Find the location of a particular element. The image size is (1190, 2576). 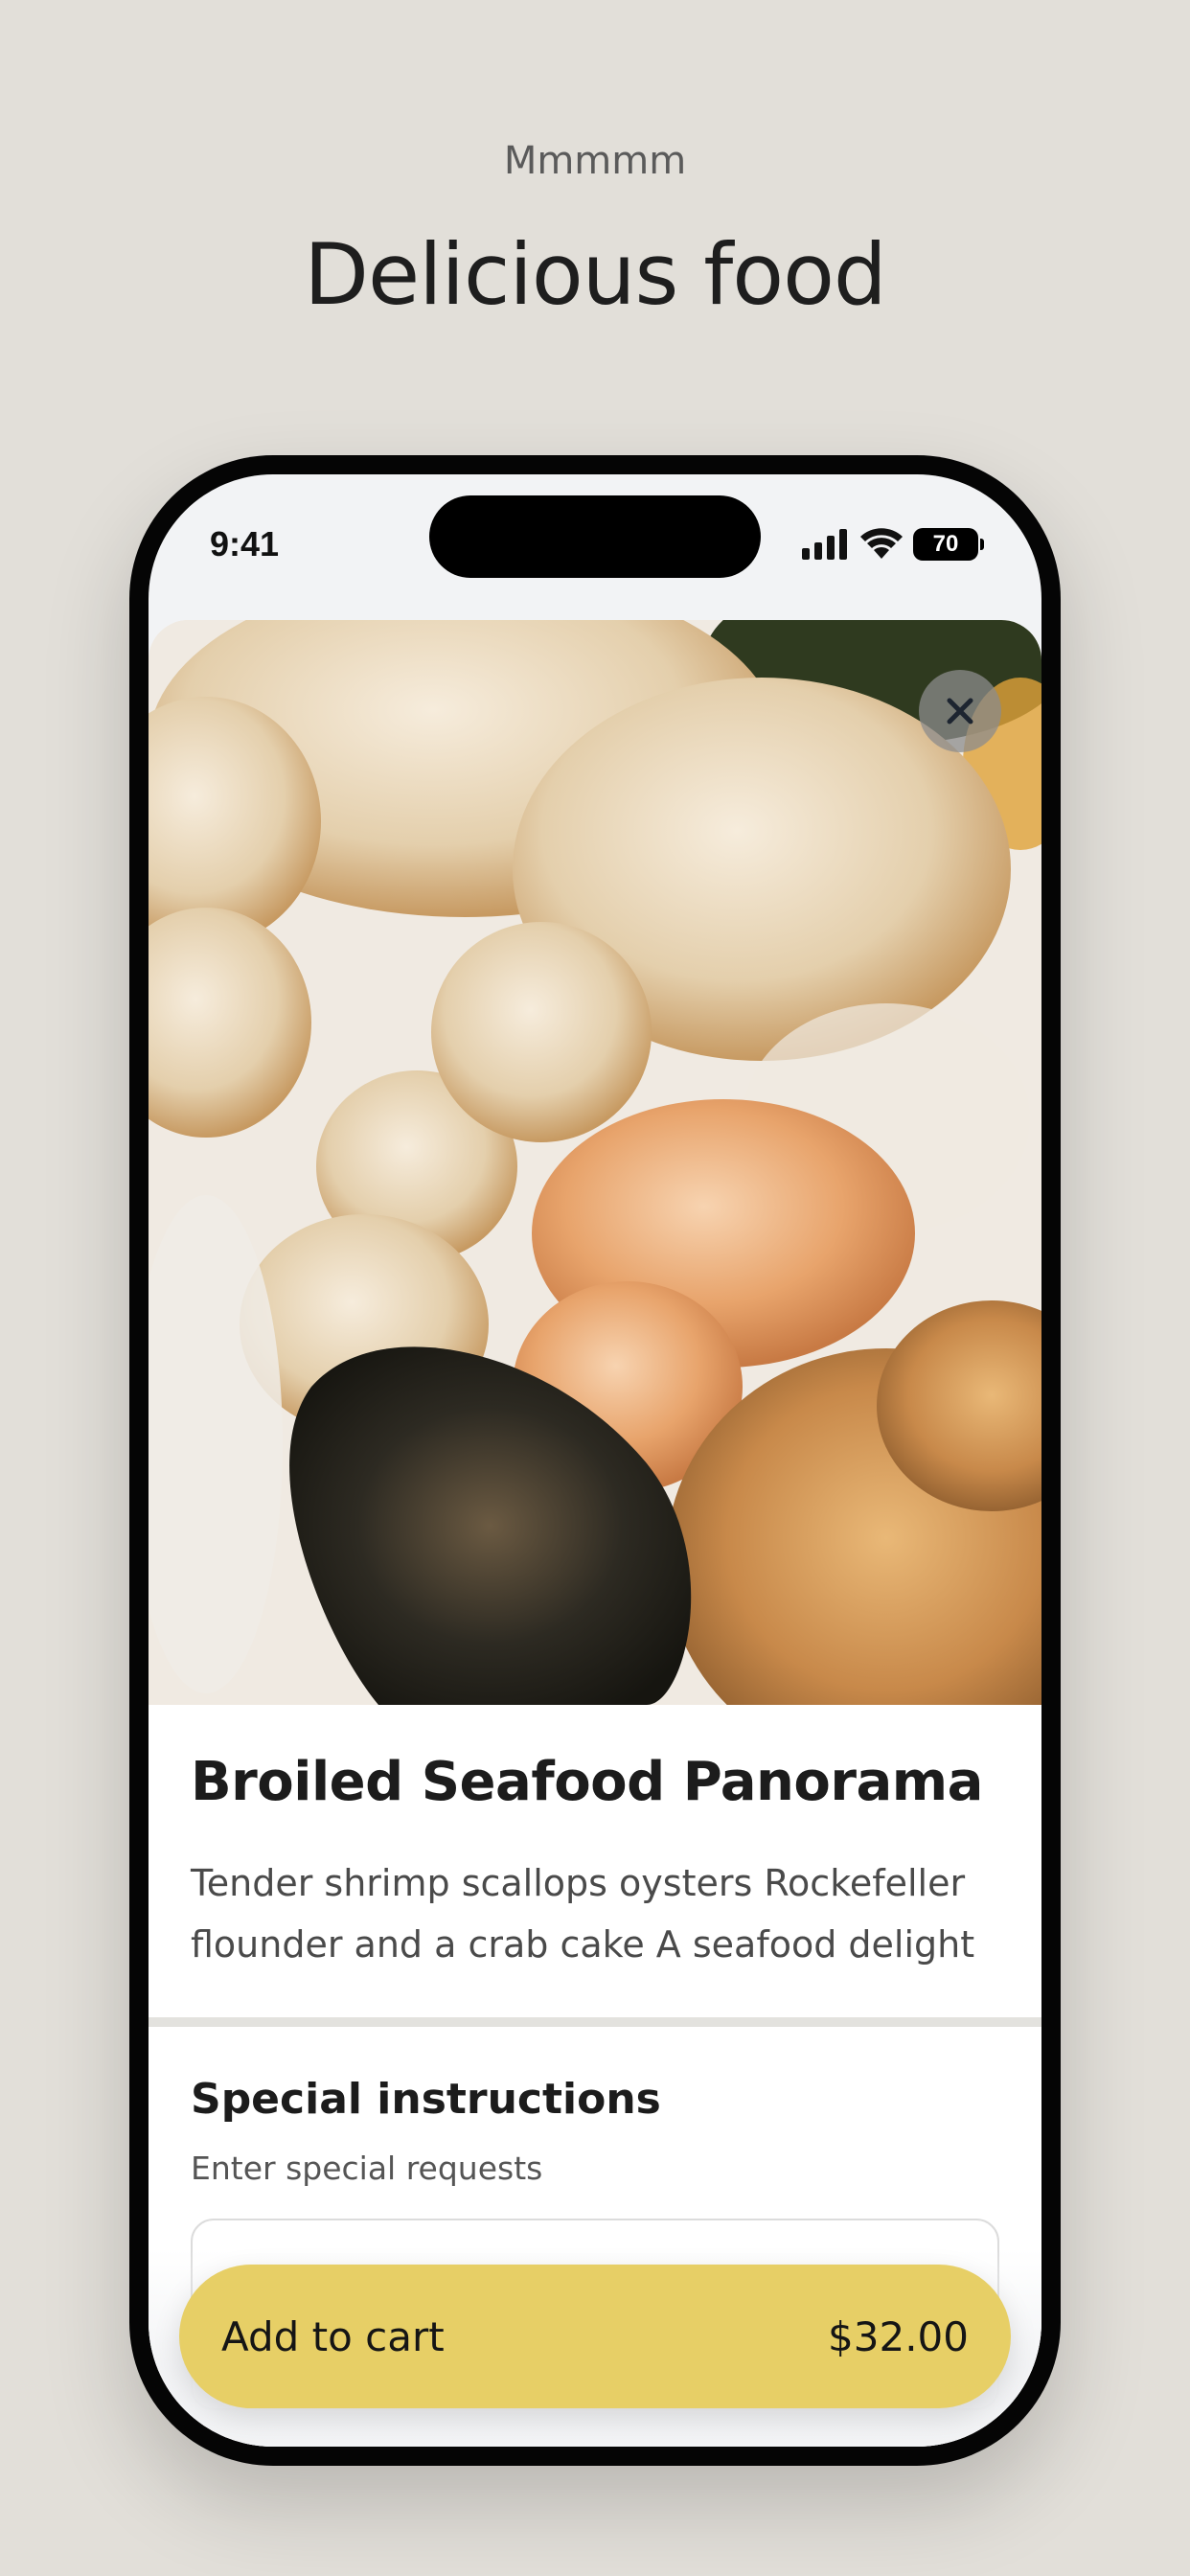

battery-icon: 70 is located at coordinates (949, 544).